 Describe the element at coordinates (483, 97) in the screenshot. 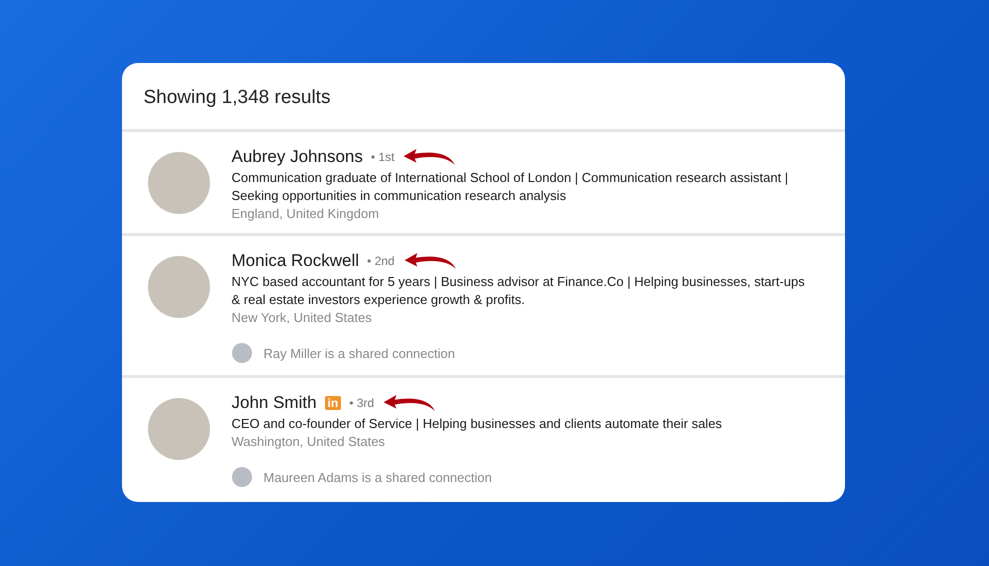

I see `results-count: Showing 1,348 results` at that location.